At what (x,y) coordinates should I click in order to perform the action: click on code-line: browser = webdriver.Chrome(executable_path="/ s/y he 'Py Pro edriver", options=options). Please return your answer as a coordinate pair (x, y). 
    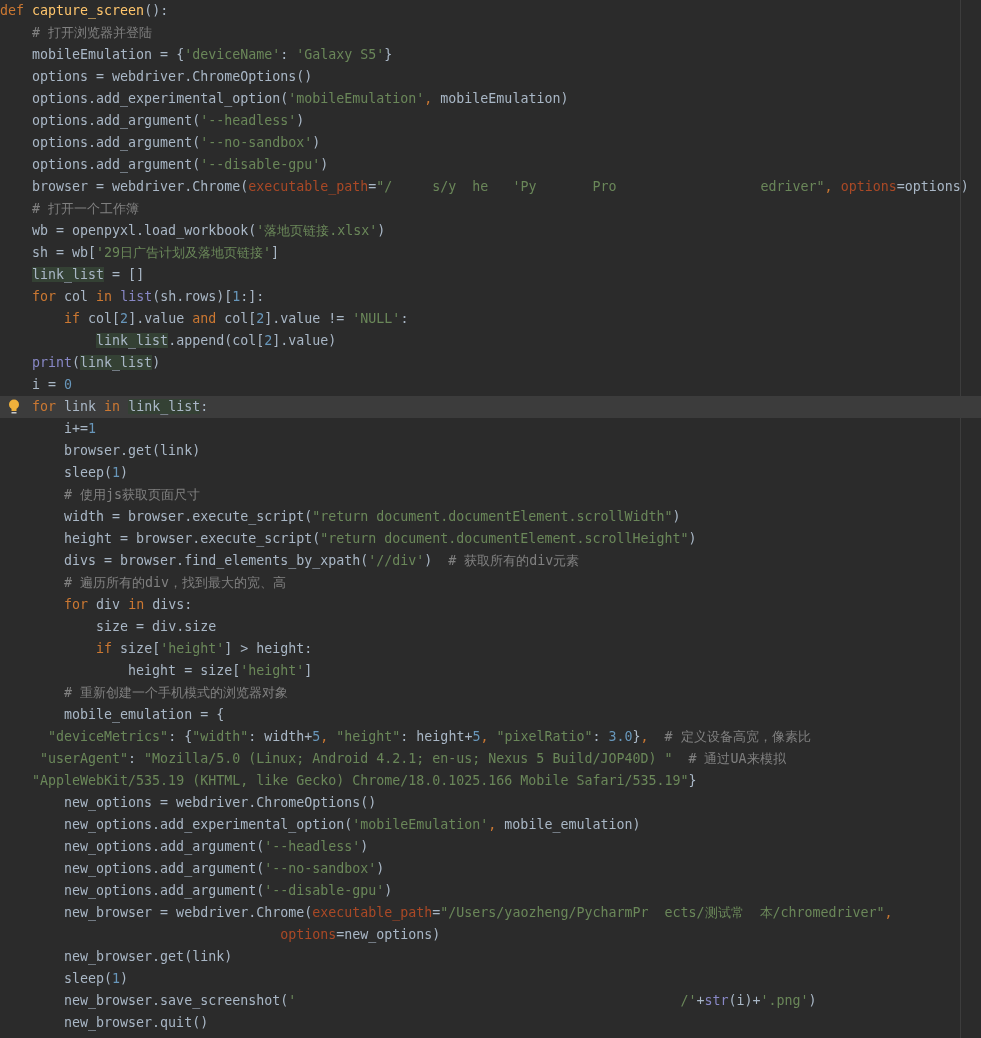
    Looking at the image, I should click on (500, 187).